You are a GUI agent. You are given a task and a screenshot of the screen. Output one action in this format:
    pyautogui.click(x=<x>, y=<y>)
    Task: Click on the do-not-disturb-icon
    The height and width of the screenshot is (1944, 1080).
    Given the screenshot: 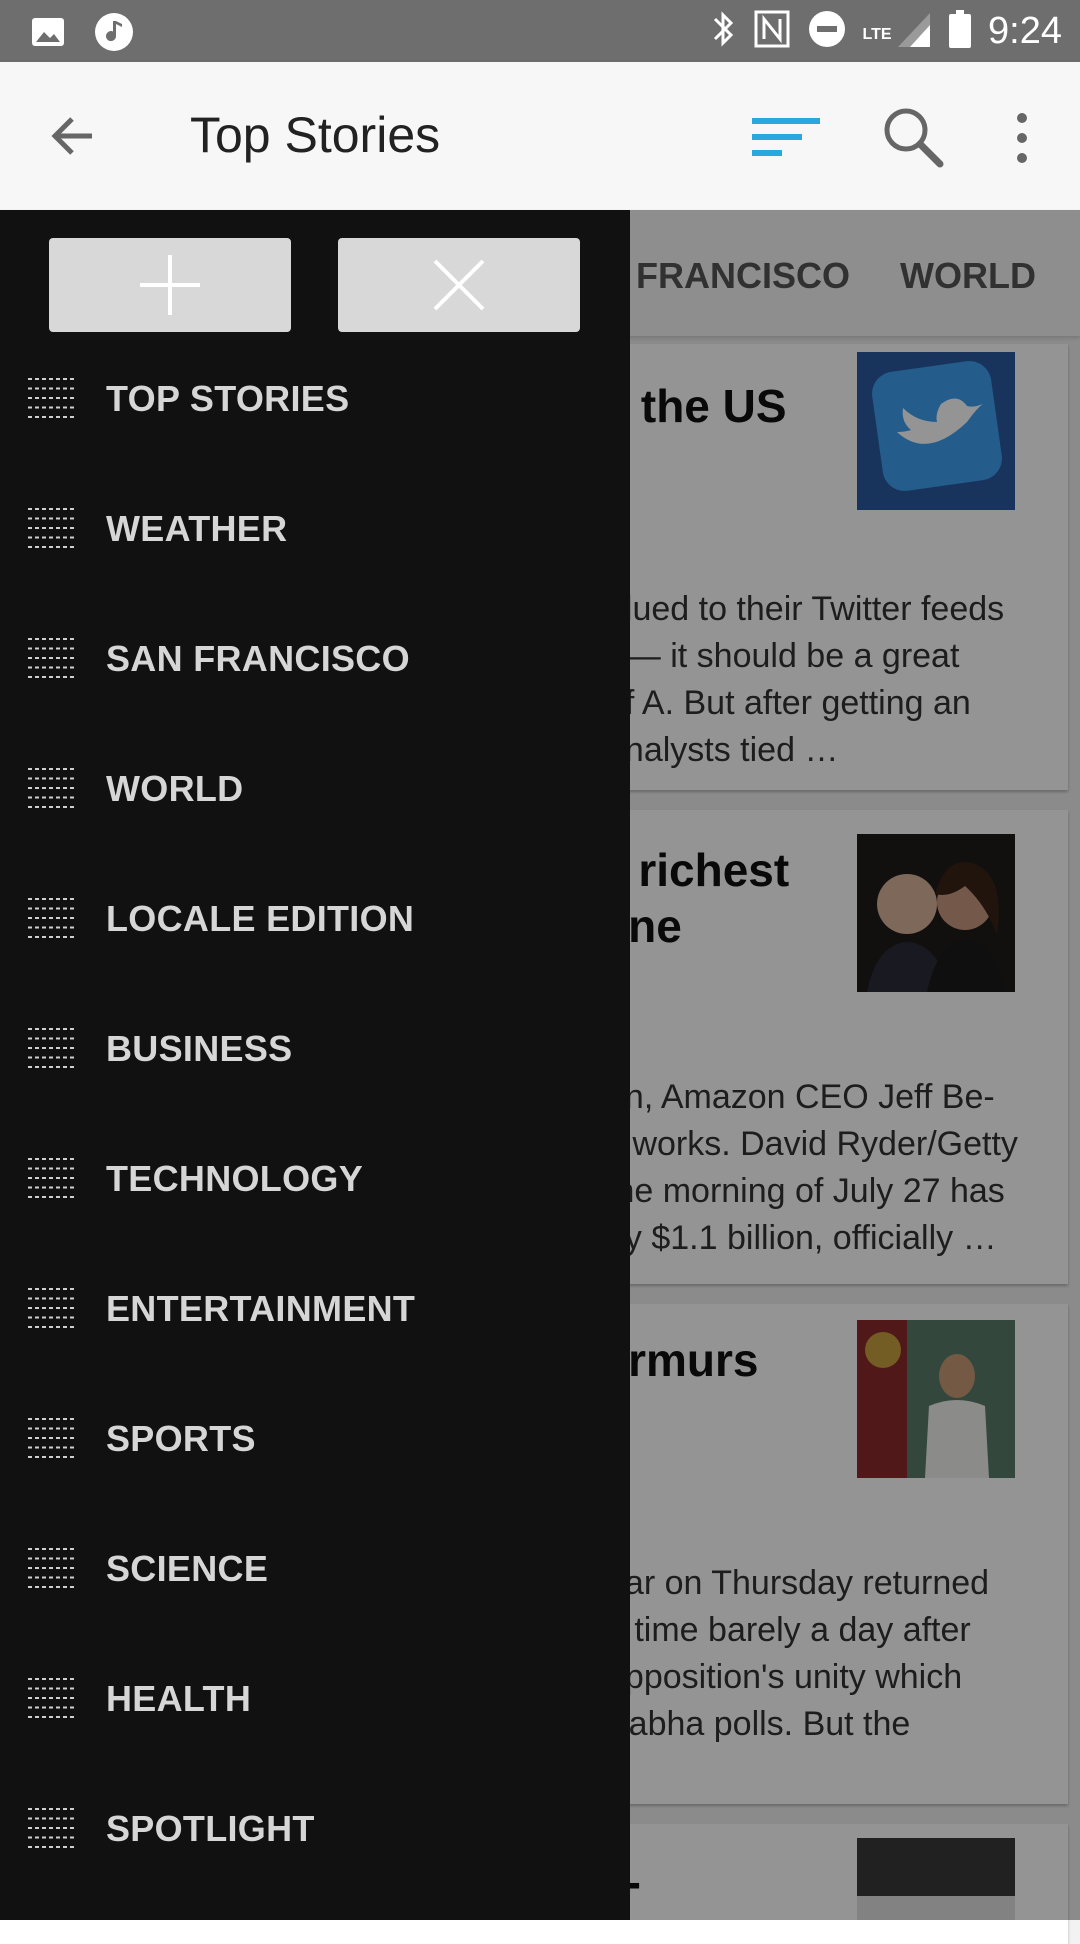 What is the action you would take?
    pyautogui.click(x=827, y=31)
    